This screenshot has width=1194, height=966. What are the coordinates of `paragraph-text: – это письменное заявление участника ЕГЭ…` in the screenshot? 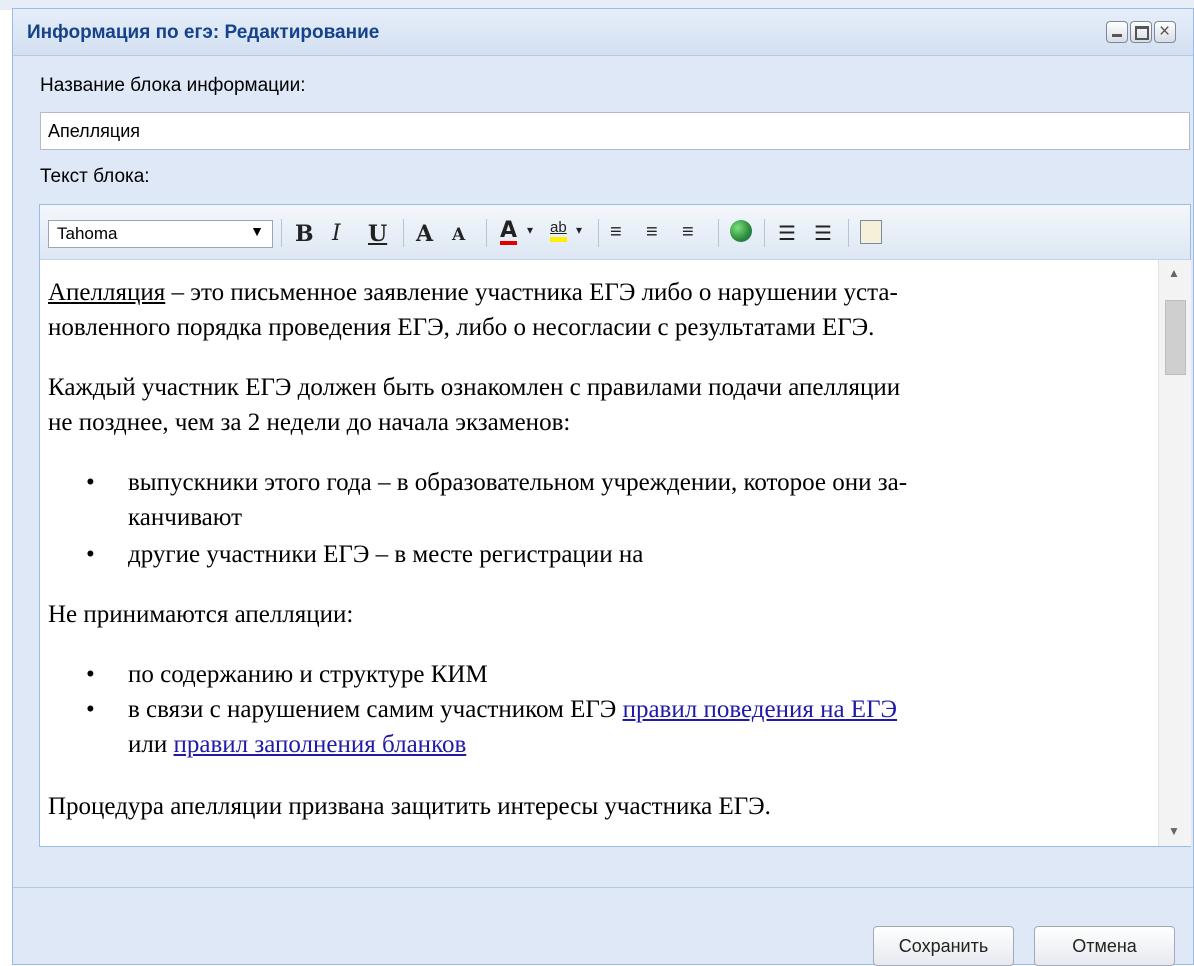 It's located at (531, 292).